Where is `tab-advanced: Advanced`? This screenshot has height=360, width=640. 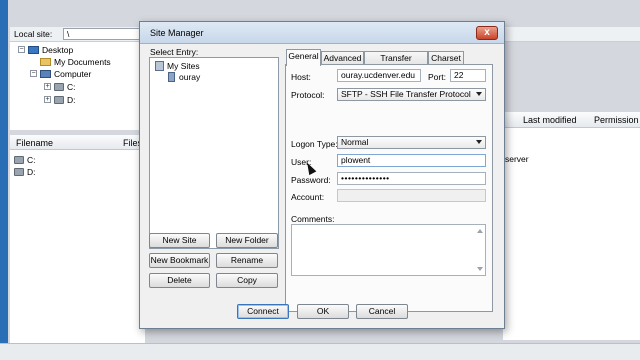 tab-advanced: Advanced is located at coordinates (342, 58).